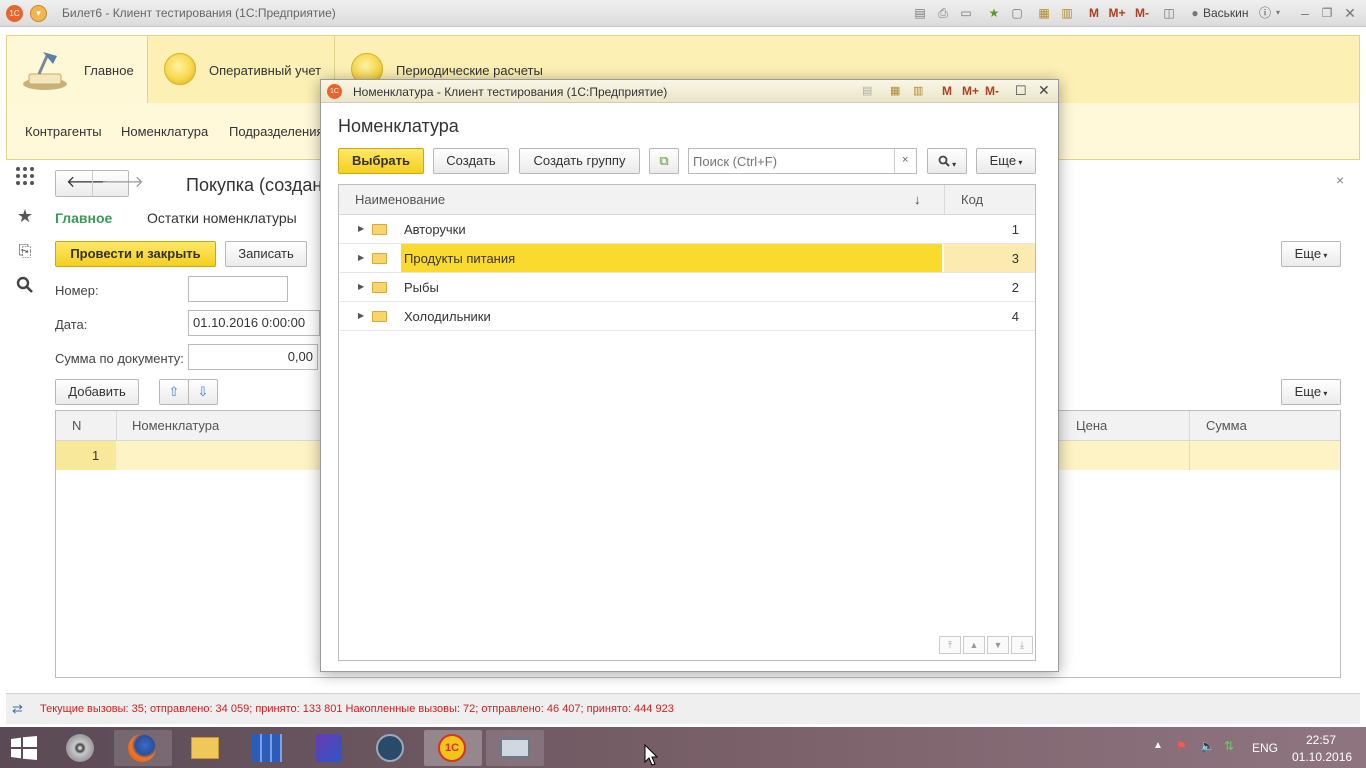 This screenshot has width=1366, height=768. What do you see at coordinates (1229, 746) in the screenshot?
I see `network-icon: ⇅` at bounding box center [1229, 746].